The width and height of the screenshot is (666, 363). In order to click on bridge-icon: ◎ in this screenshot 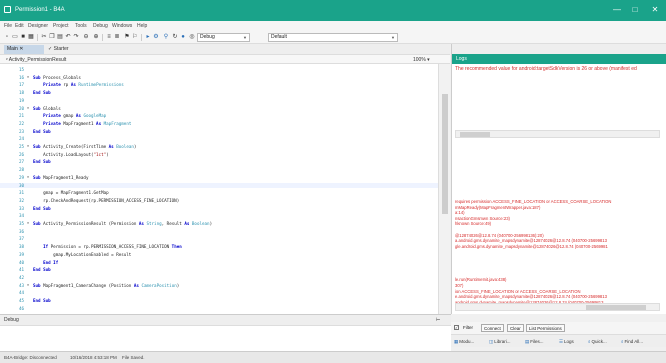, I will do `click(192, 37)`.